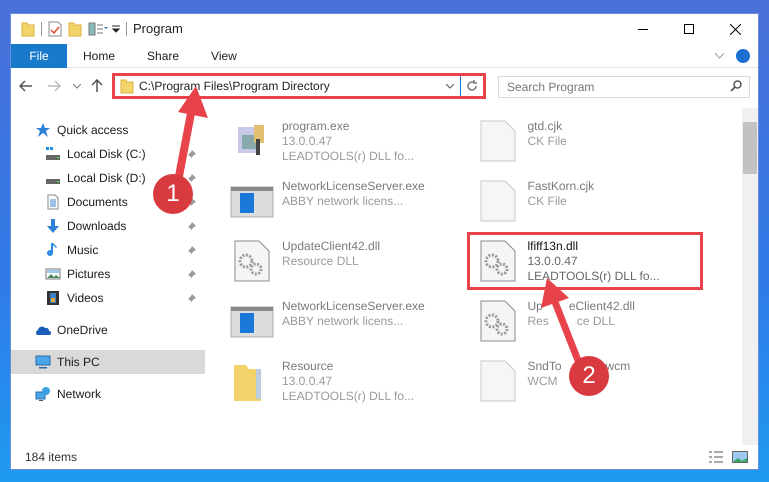 Image resolution: width=769 pixels, height=482 pixels. Describe the element at coordinates (538, 321) in the screenshot. I see `file-detail: Res` at that location.